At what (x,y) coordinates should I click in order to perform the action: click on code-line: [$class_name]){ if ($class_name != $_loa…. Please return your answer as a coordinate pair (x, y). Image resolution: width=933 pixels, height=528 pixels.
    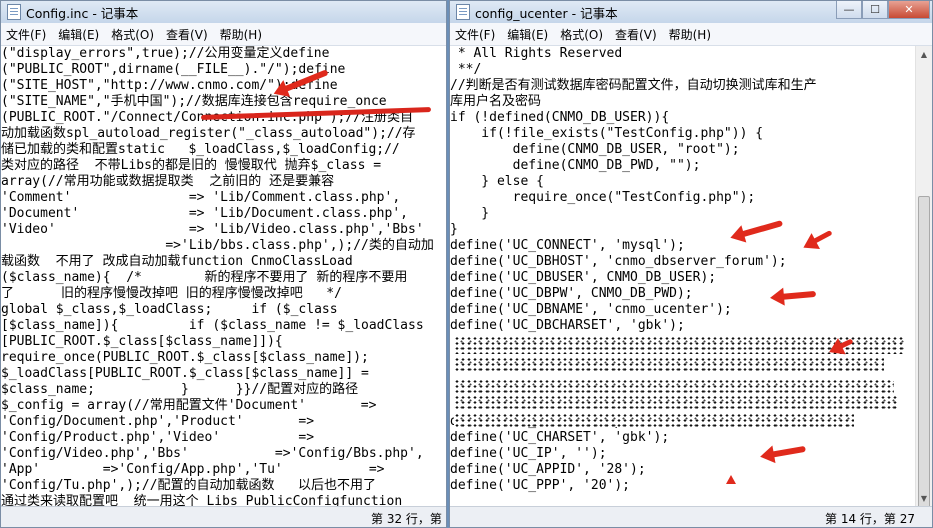
    Looking at the image, I should click on (212, 325).